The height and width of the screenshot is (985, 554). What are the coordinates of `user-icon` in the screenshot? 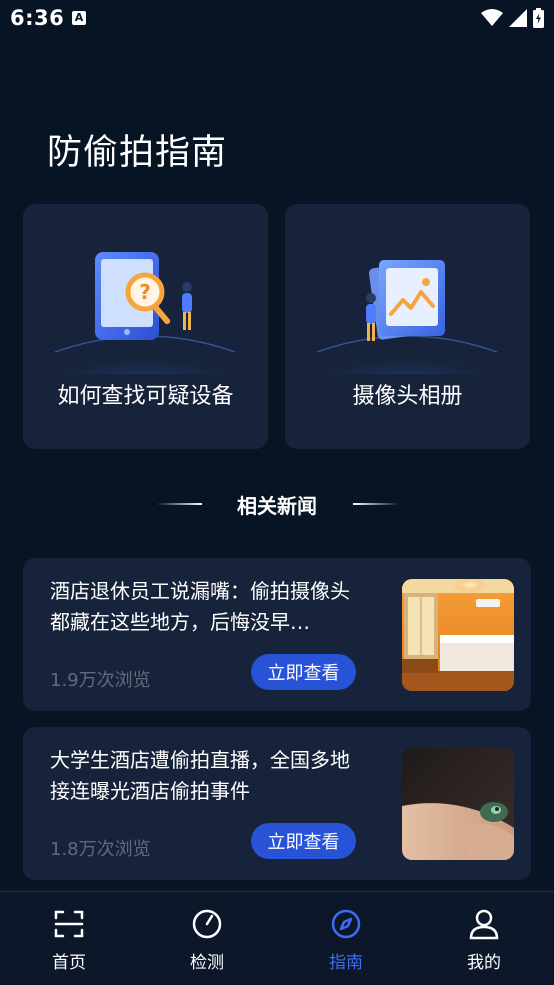 It's located at (484, 924).